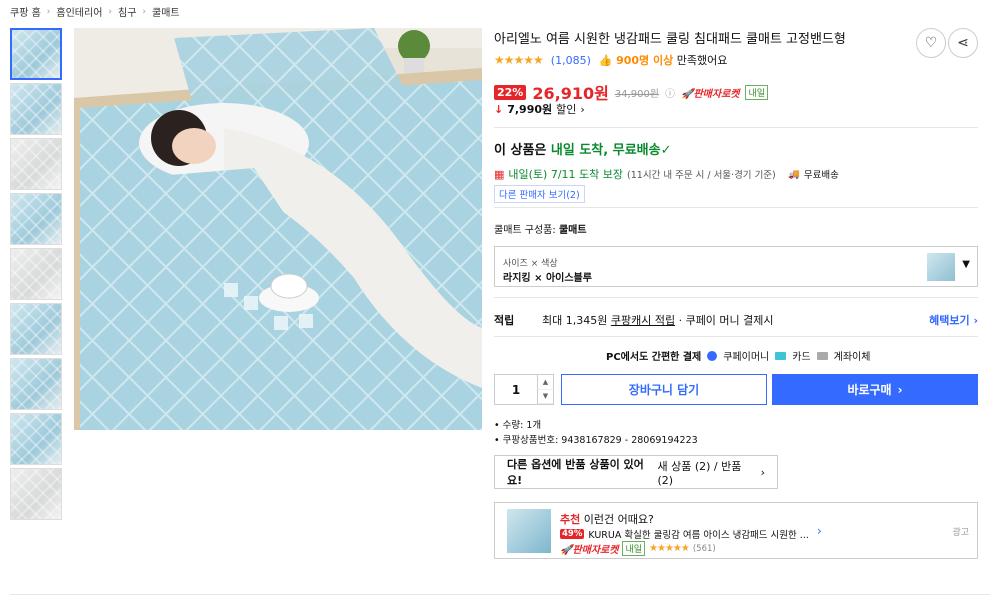  I want to click on buy-now-button: 바로구매 ›, so click(875, 389).